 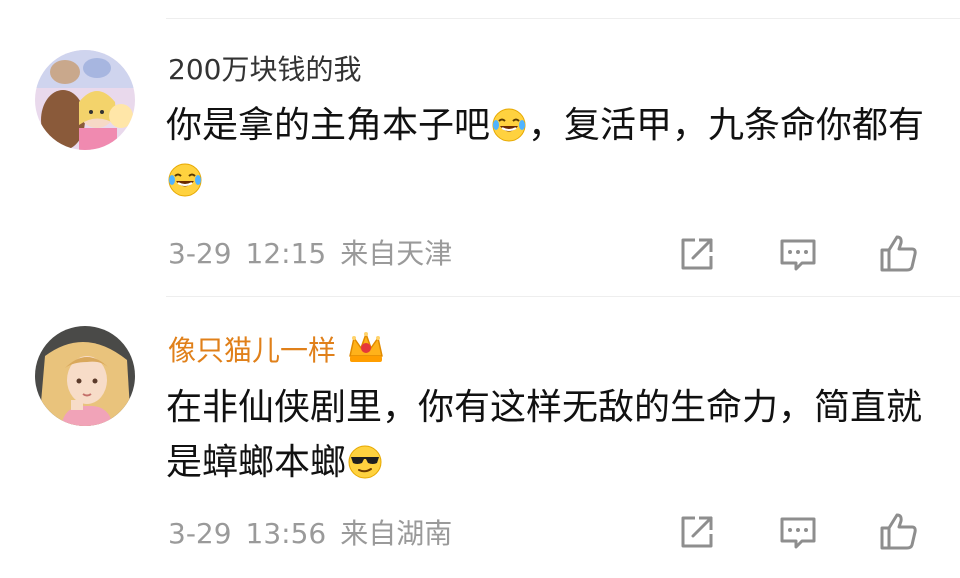 What do you see at coordinates (286, 533) in the screenshot?
I see `comment-time: 13:56` at bounding box center [286, 533].